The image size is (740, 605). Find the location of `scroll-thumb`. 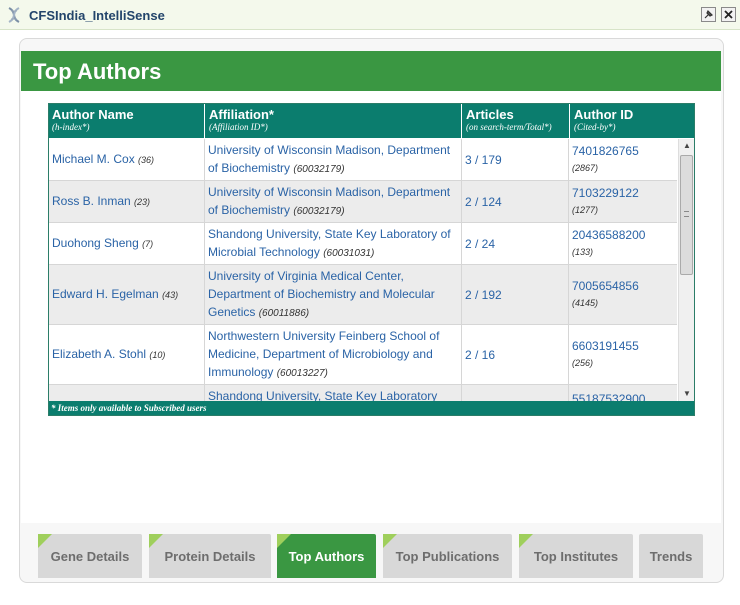

scroll-thumb is located at coordinates (686, 215).